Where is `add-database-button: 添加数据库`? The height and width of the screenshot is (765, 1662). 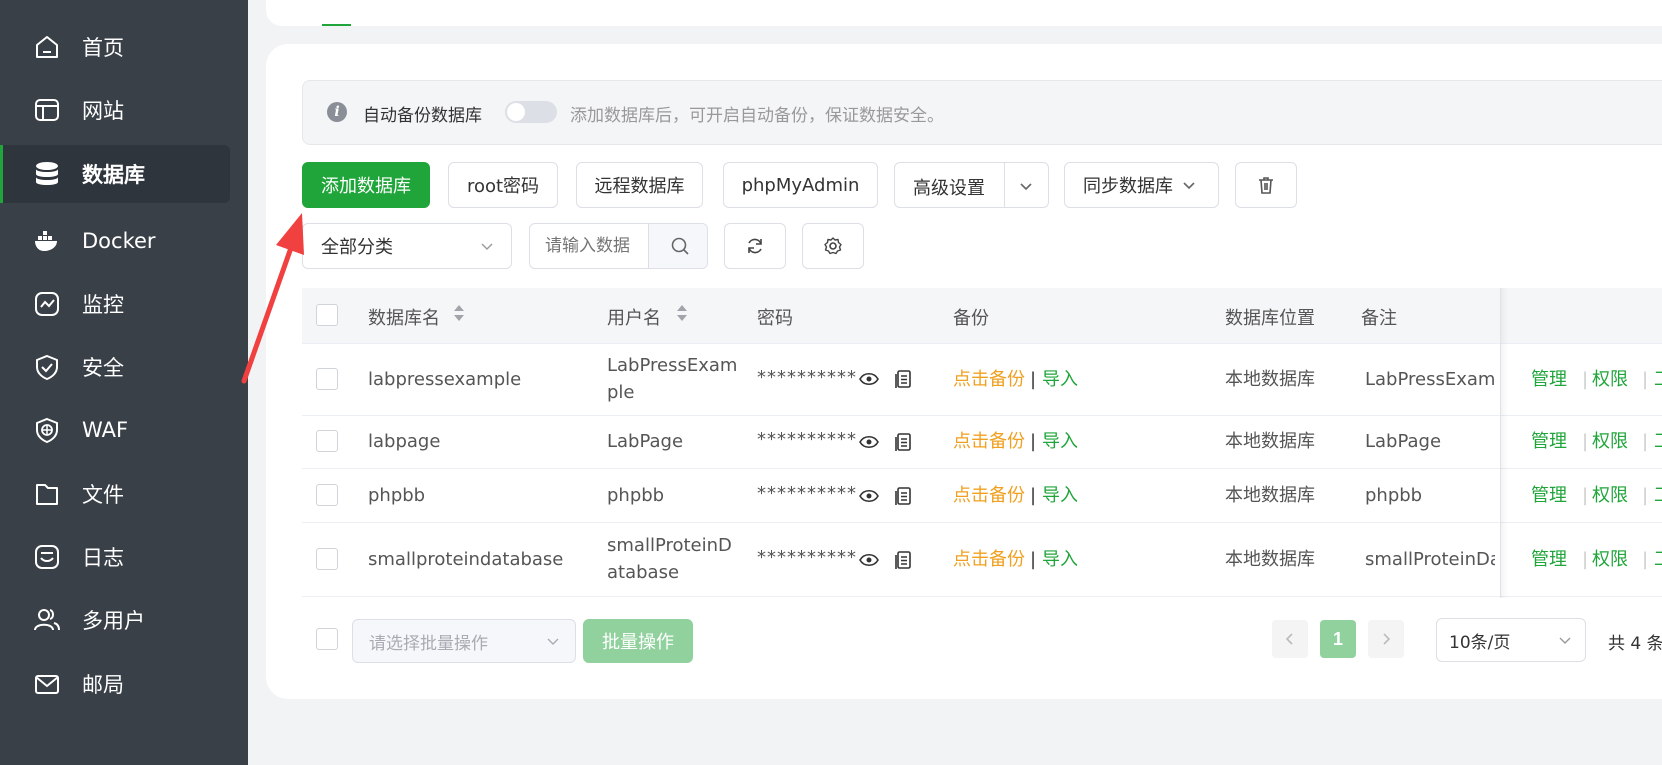 add-database-button: 添加数据库 is located at coordinates (366, 185).